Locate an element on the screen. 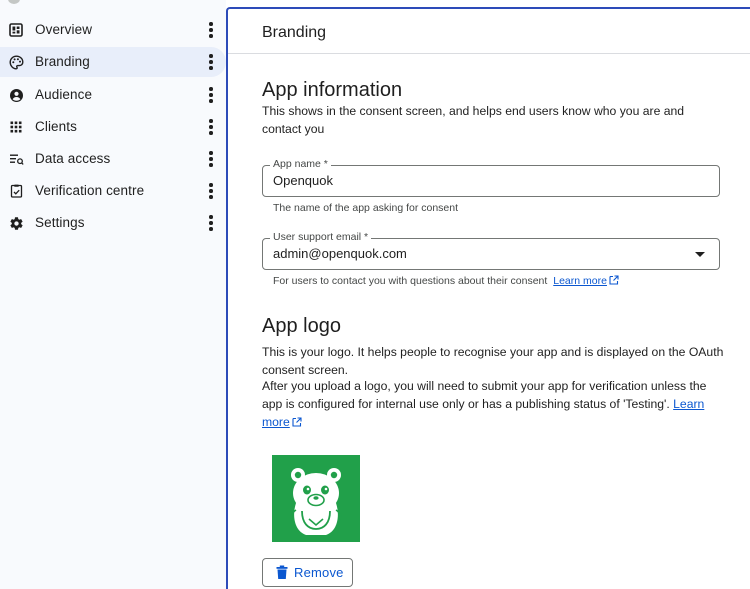  app-information-heading: App information is located at coordinates (332, 90).